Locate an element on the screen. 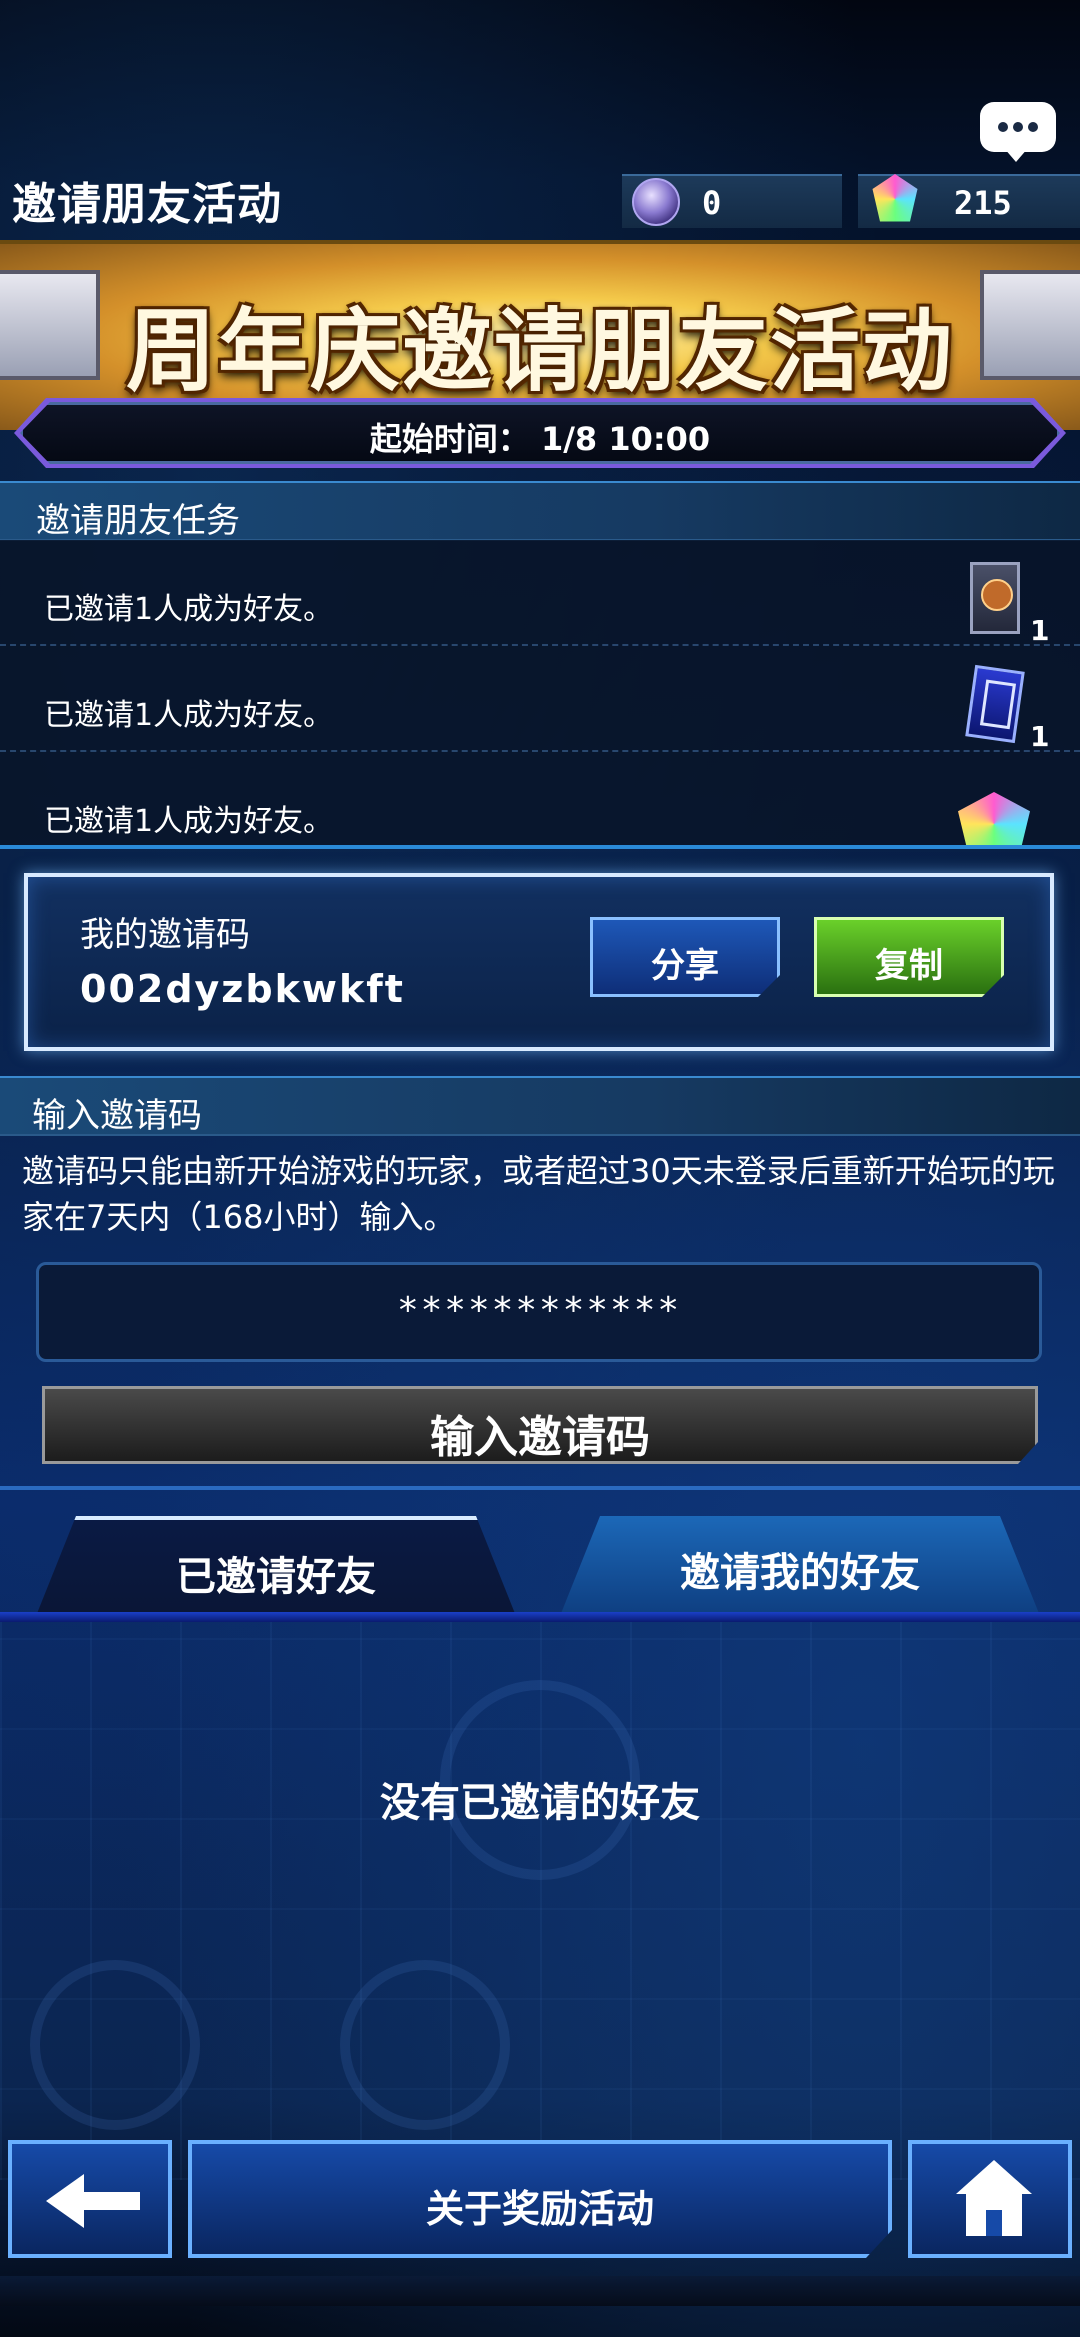  orb-currency: 0 is located at coordinates (732, 201).